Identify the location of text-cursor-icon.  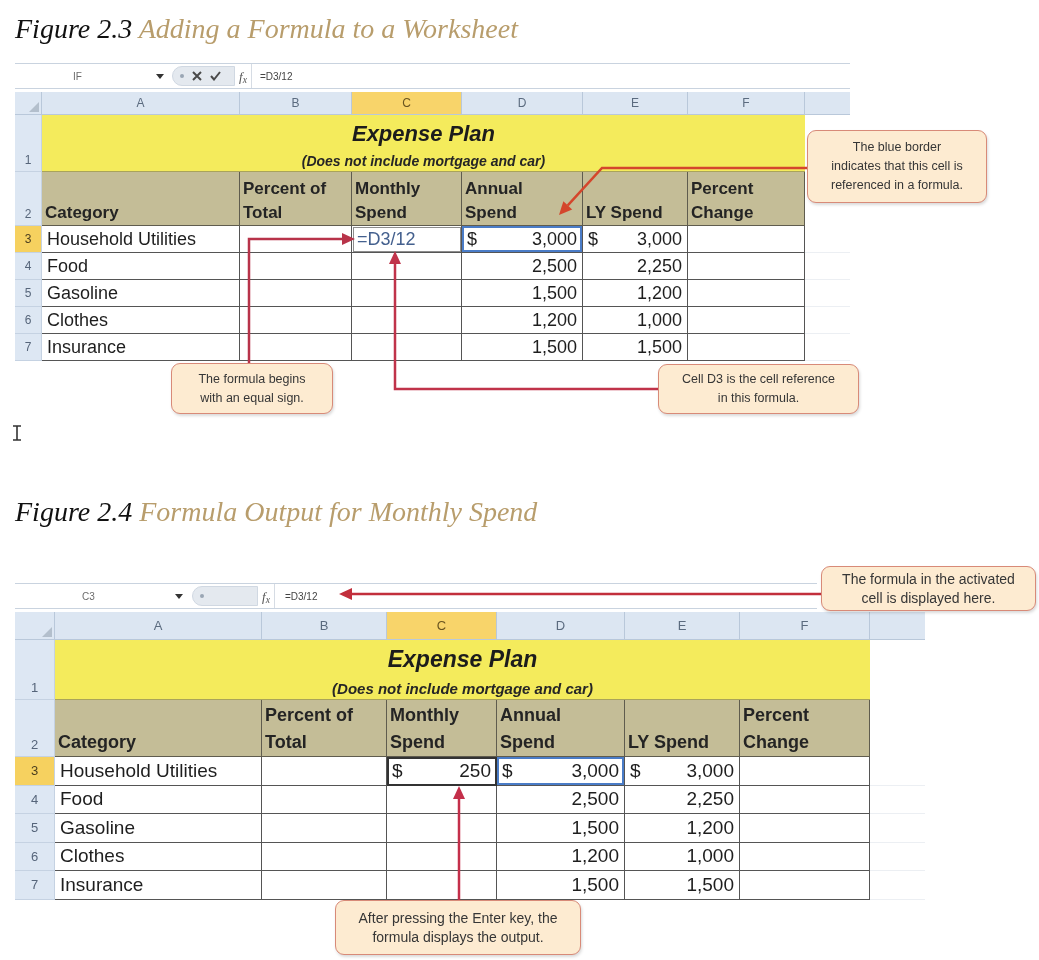
(17, 433).